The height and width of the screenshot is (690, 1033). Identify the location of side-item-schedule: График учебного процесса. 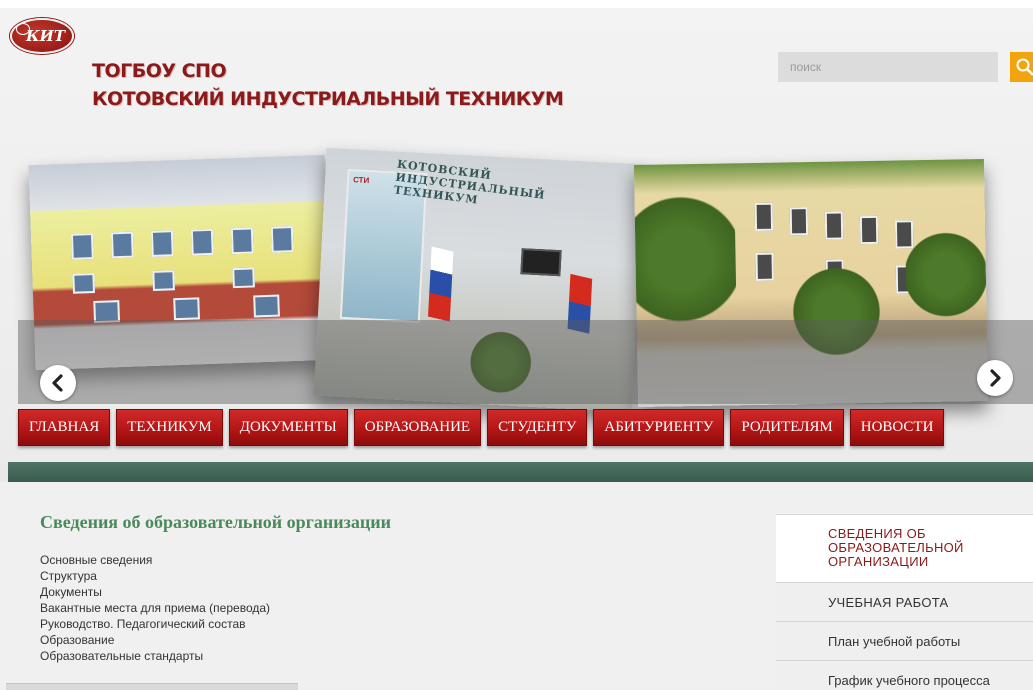
(904, 675).